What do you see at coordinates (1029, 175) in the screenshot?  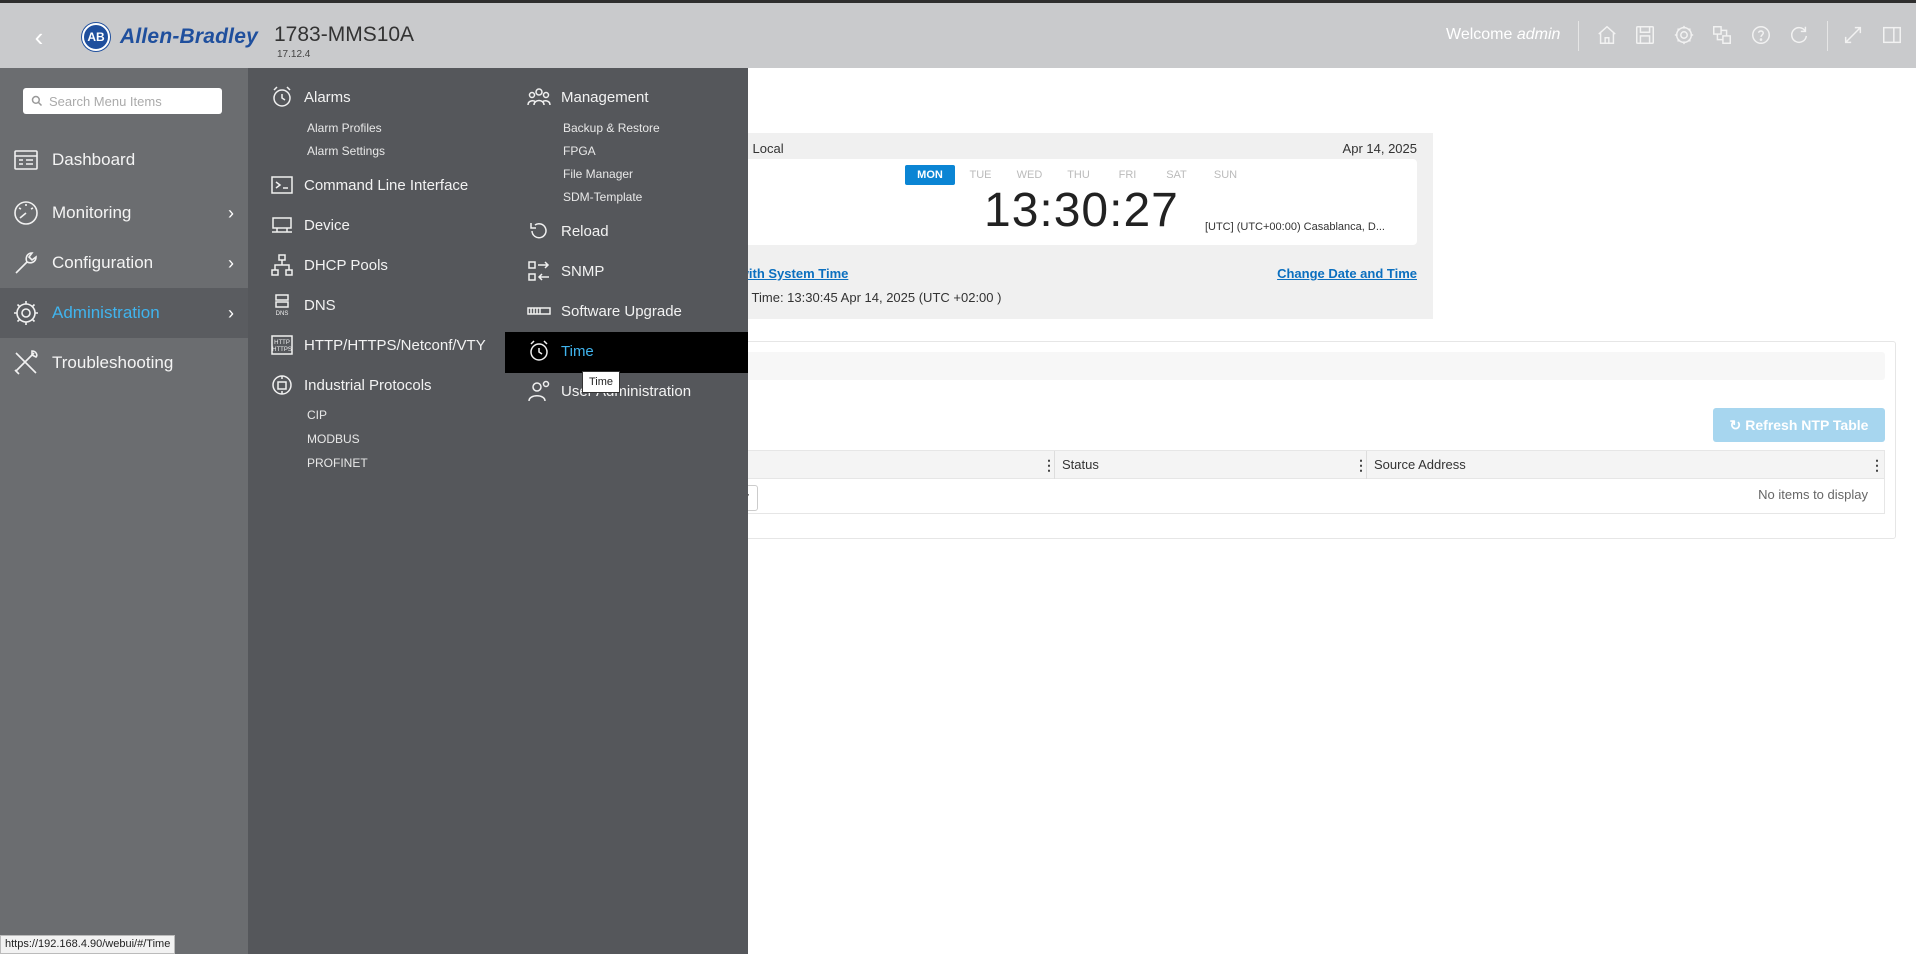 I see `day-wed: WED` at bounding box center [1029, 175].